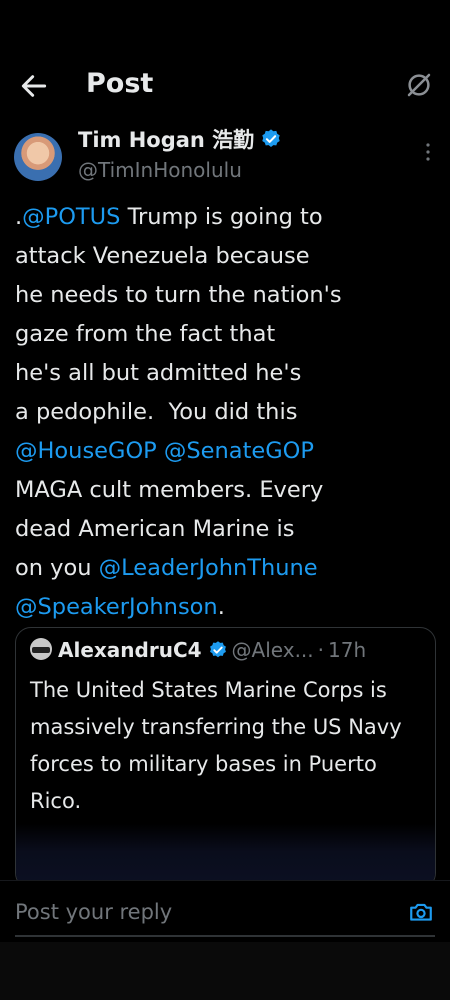  I want to click on post-author: Tim Hogan 浩勤 @TimInHonolulu, so click(225, 153).